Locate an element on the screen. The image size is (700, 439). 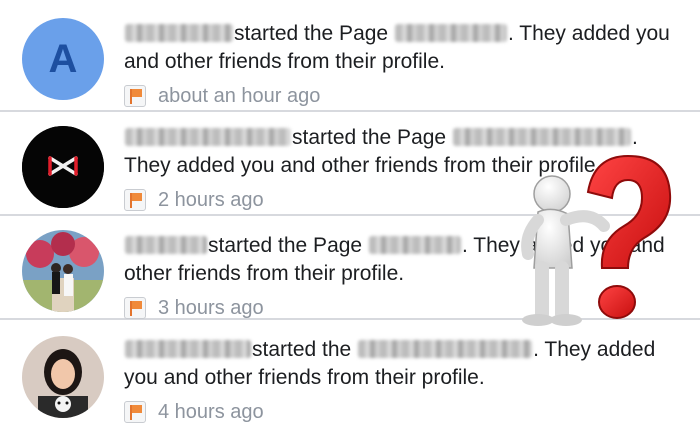
avatar-letter: A is located at coordinates (63, 58).